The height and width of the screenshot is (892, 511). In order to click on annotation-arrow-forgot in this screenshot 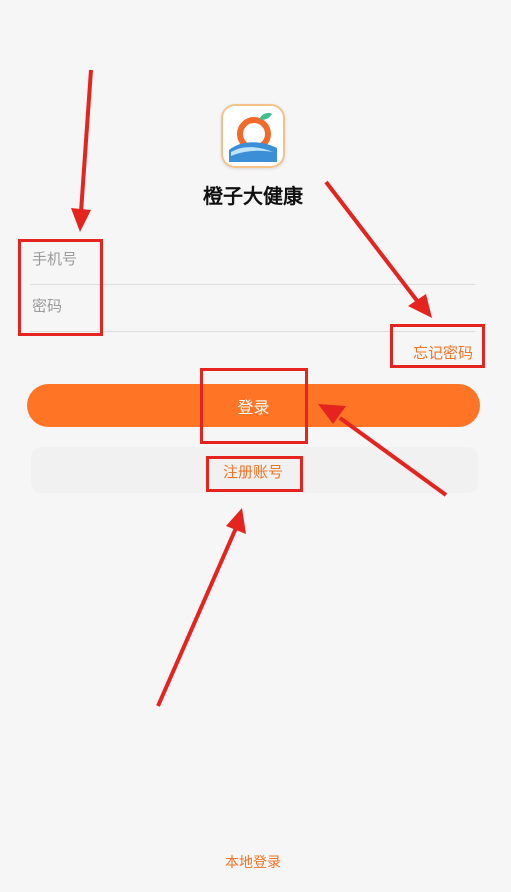, I will do `click(378, 249)`.